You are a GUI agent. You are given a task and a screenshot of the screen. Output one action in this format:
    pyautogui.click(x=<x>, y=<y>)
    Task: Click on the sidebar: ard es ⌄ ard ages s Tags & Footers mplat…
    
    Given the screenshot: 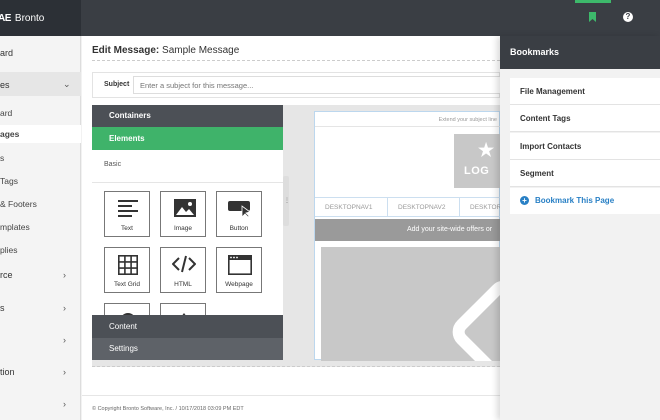 What is the action you would take?
    pyautogui.click(x=40, y=228)
    